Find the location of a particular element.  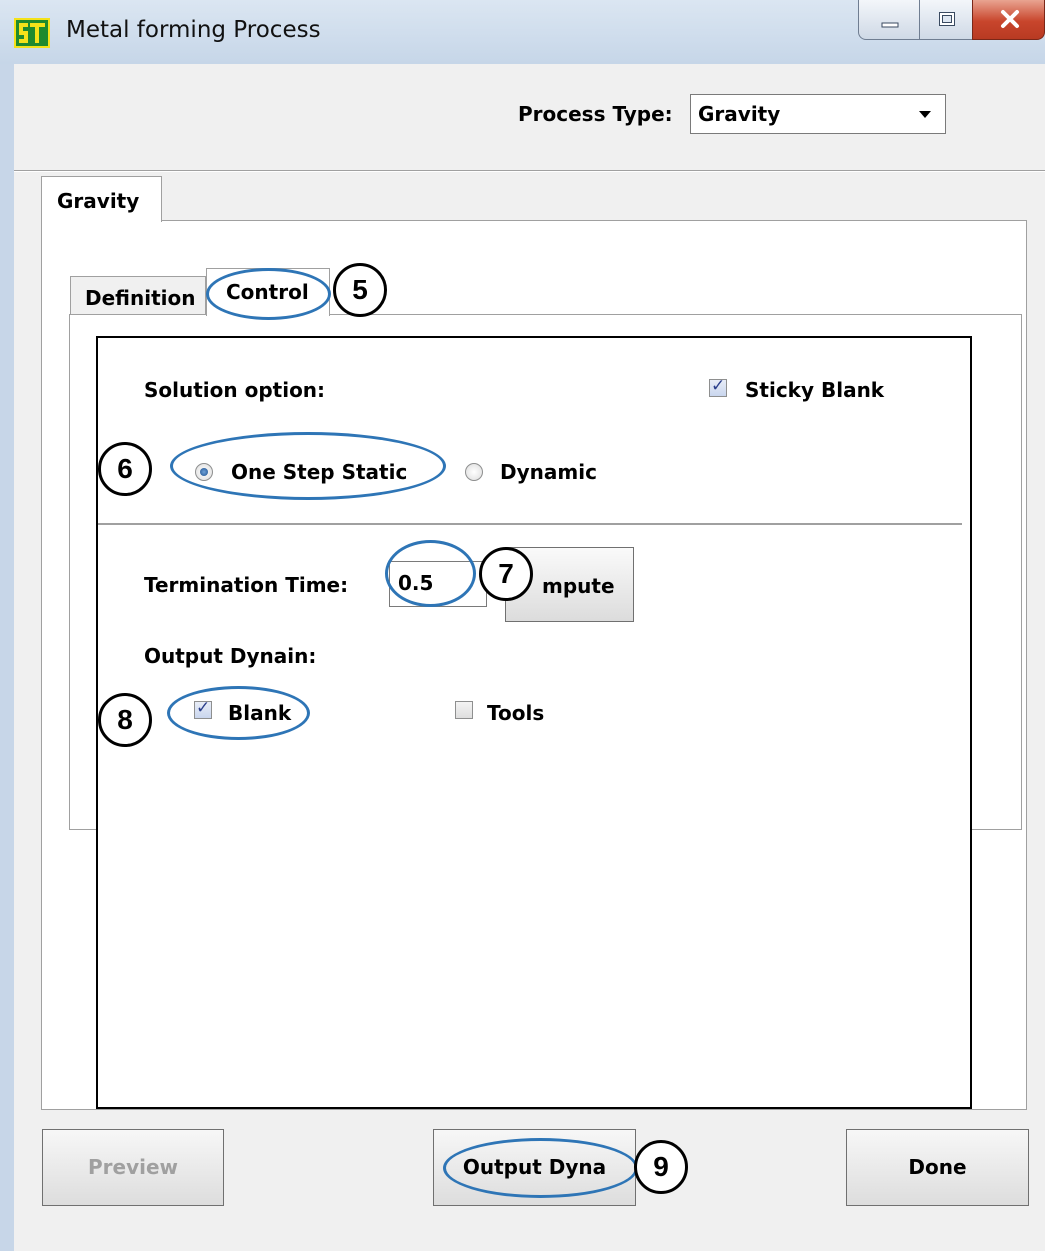

maximize-icon is located at coordinates (947, 19).